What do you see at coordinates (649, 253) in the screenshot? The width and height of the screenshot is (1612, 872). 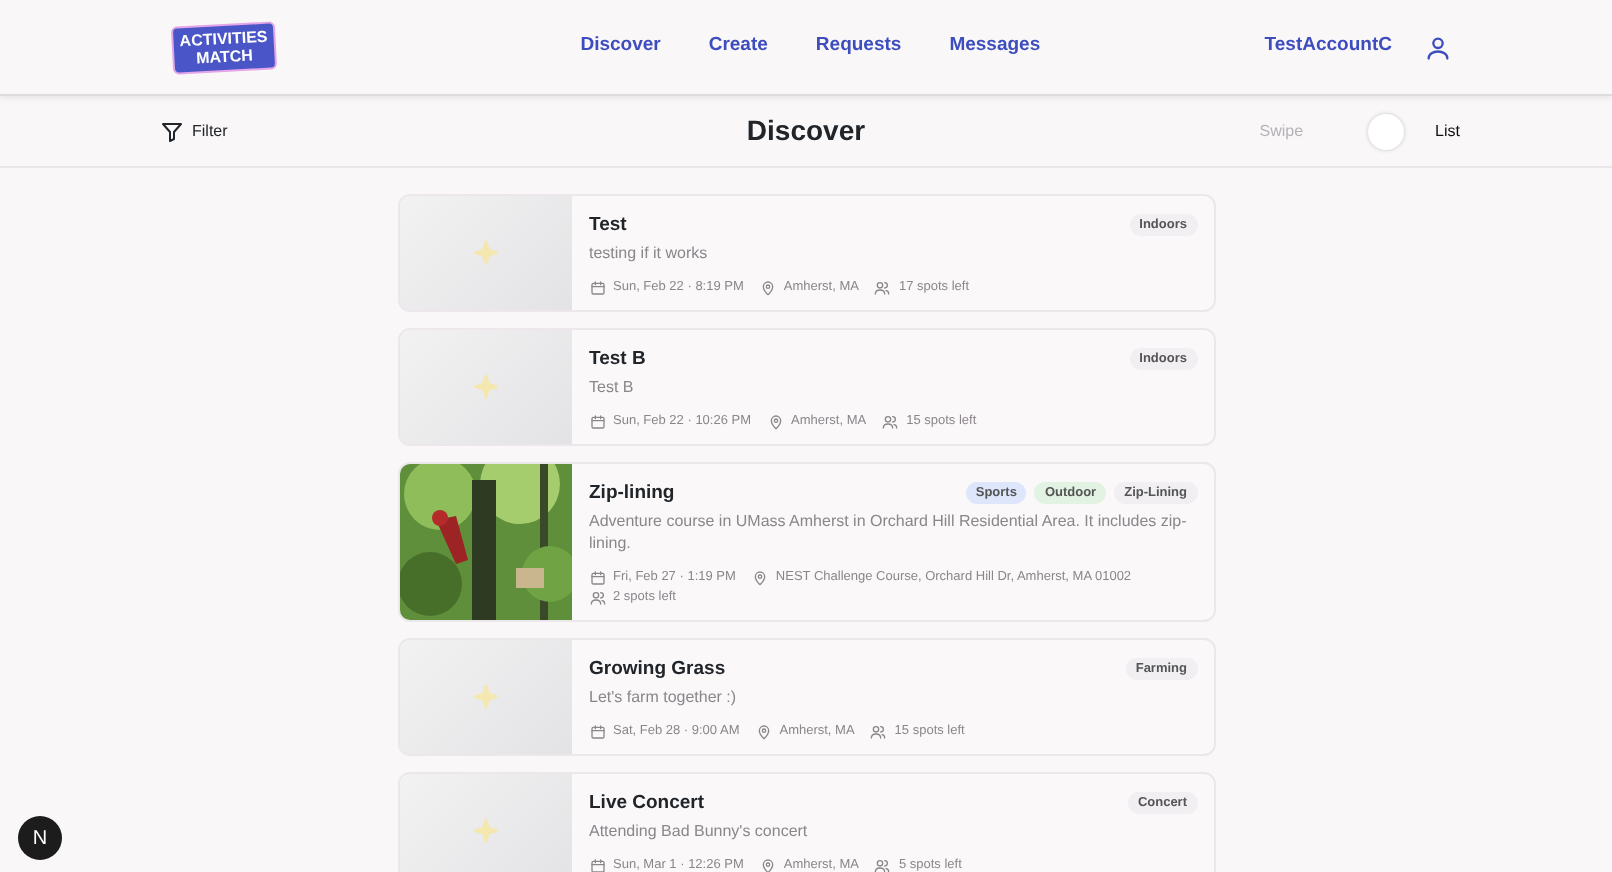 I see `activity-description: testing if it works` at bounding box center [649, 253].